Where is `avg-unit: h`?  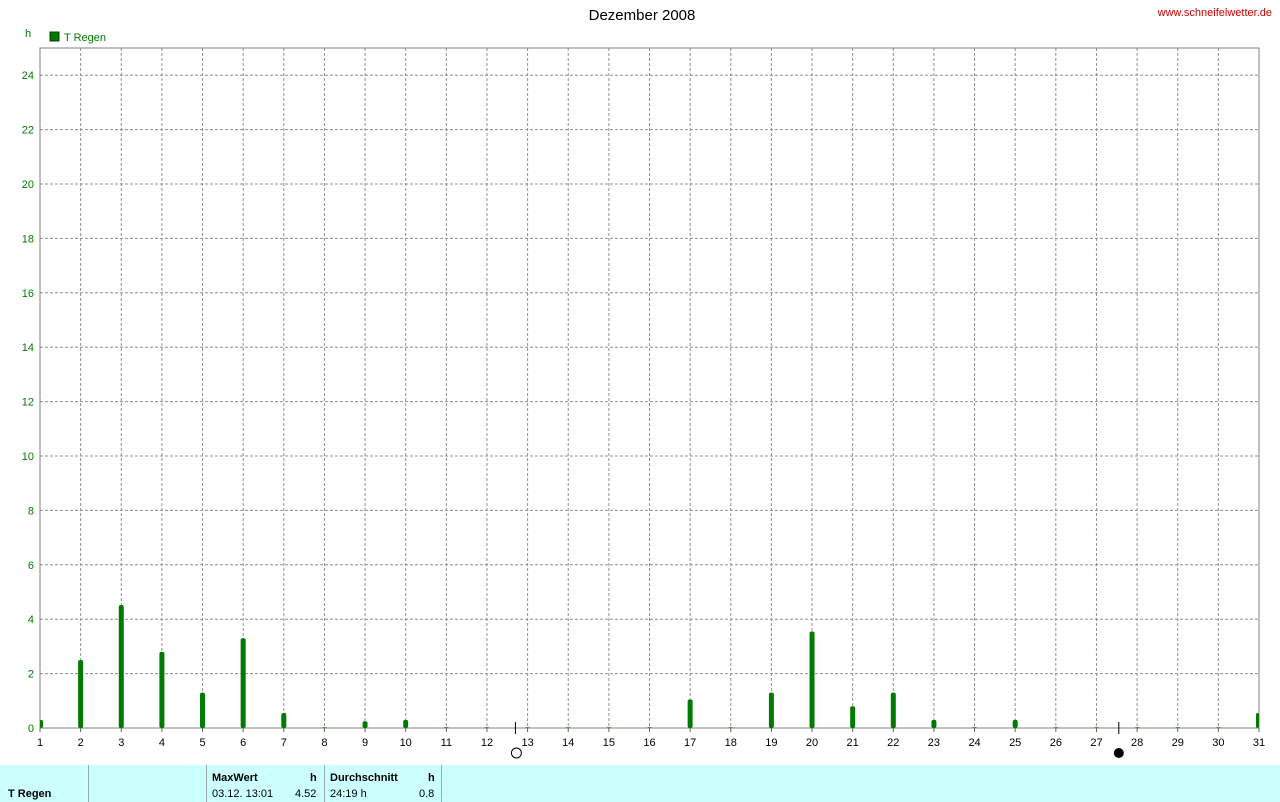 avg-unit: h is located at coordinates (431, 778).